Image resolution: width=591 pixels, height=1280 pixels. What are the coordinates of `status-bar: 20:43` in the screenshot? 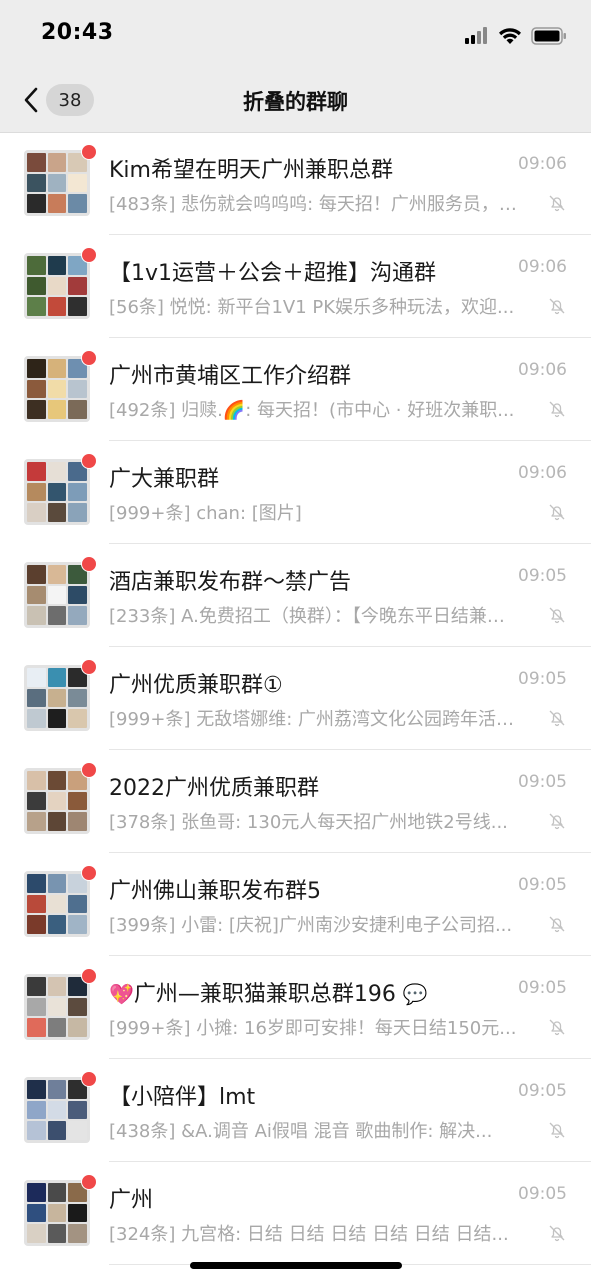 It's located at (295, 35).